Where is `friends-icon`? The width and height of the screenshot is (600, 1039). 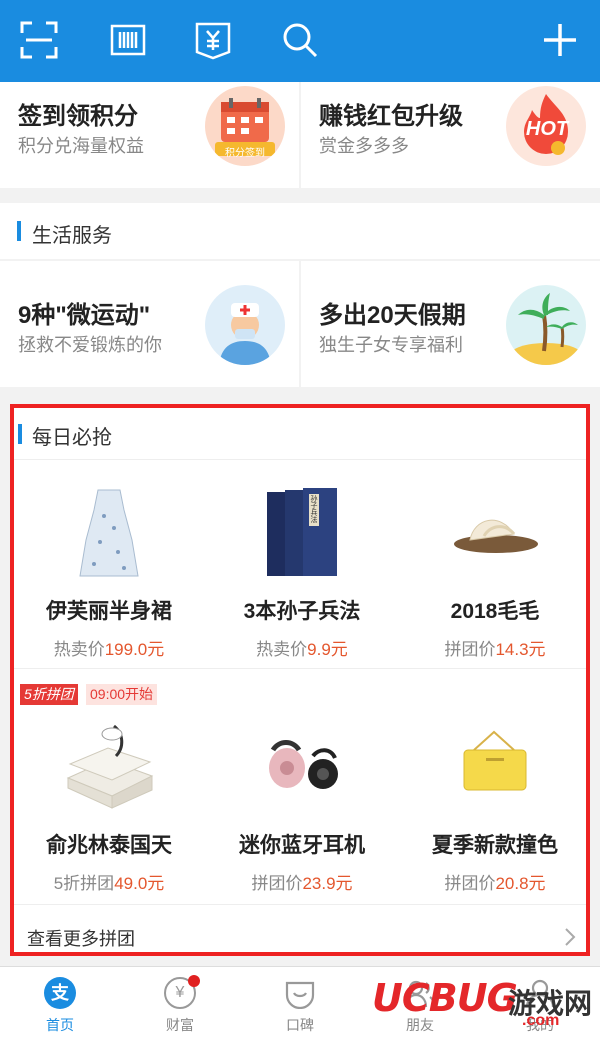
friends-icon is located at coordinates (420, 994).